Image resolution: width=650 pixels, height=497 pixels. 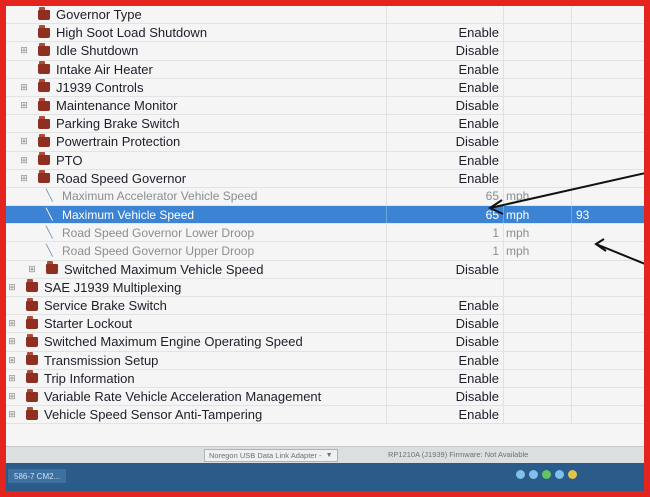 I want to click on tree-row-name: ╲ Maximum Accelerator Vehicle Speed, so click(x=151, y=196).